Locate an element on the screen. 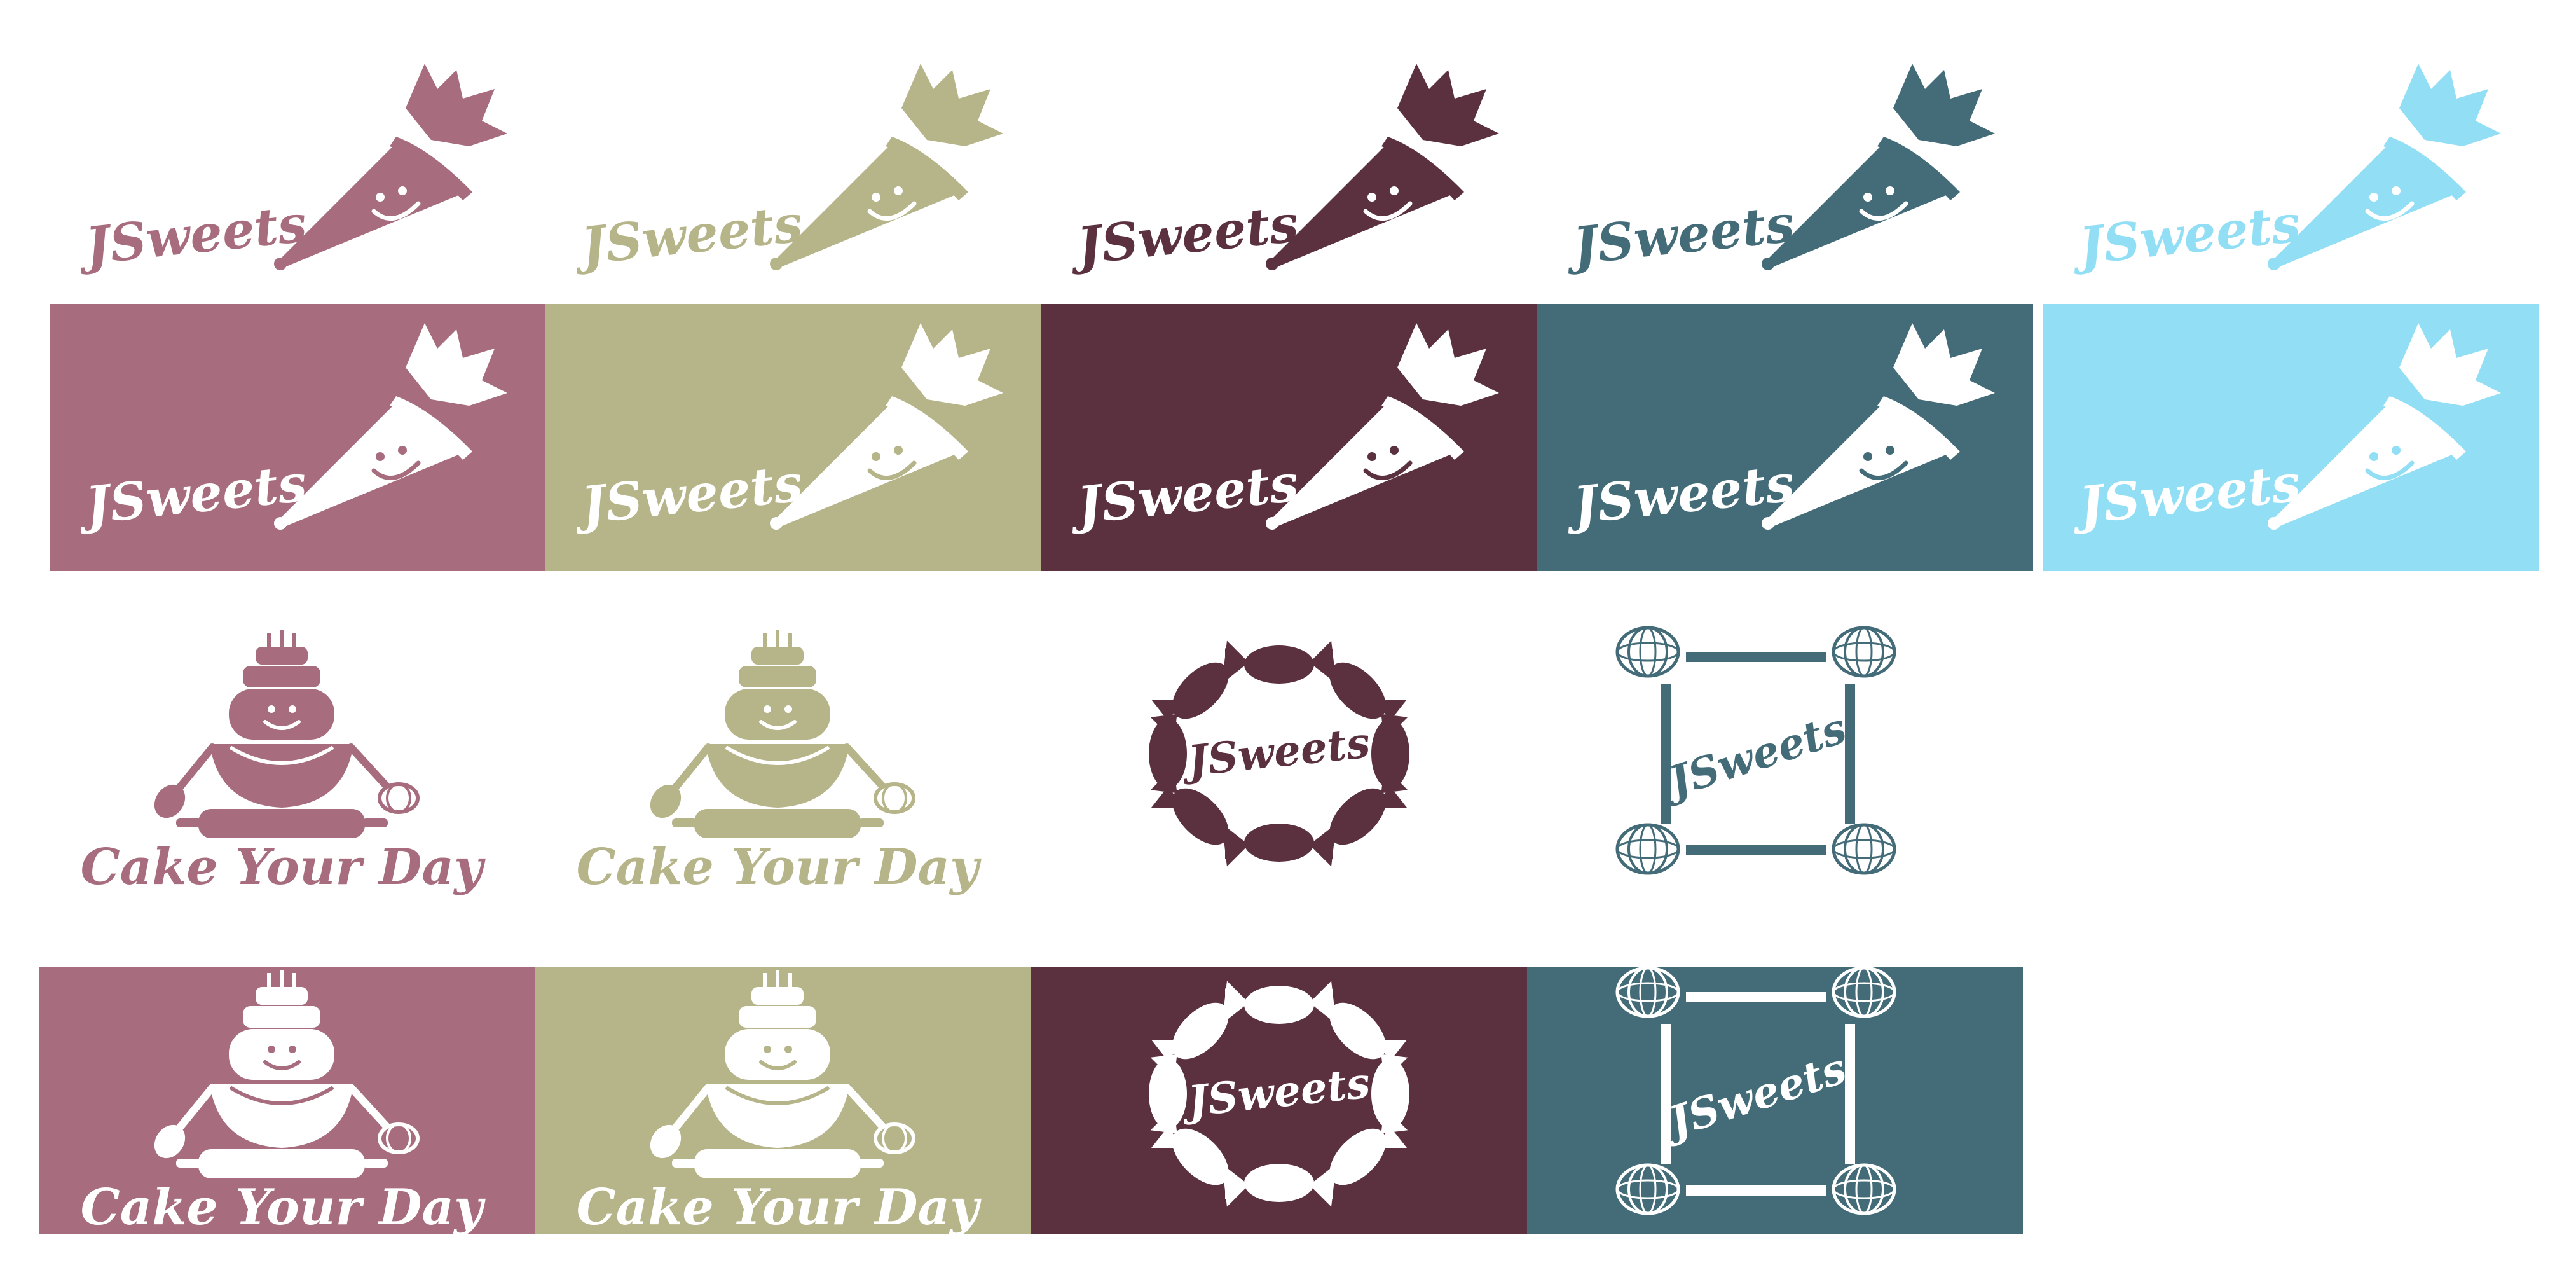 The image size is (2576, 1277). logo-tile-row-2-1: JSweets is located at coordinates (297, 437).